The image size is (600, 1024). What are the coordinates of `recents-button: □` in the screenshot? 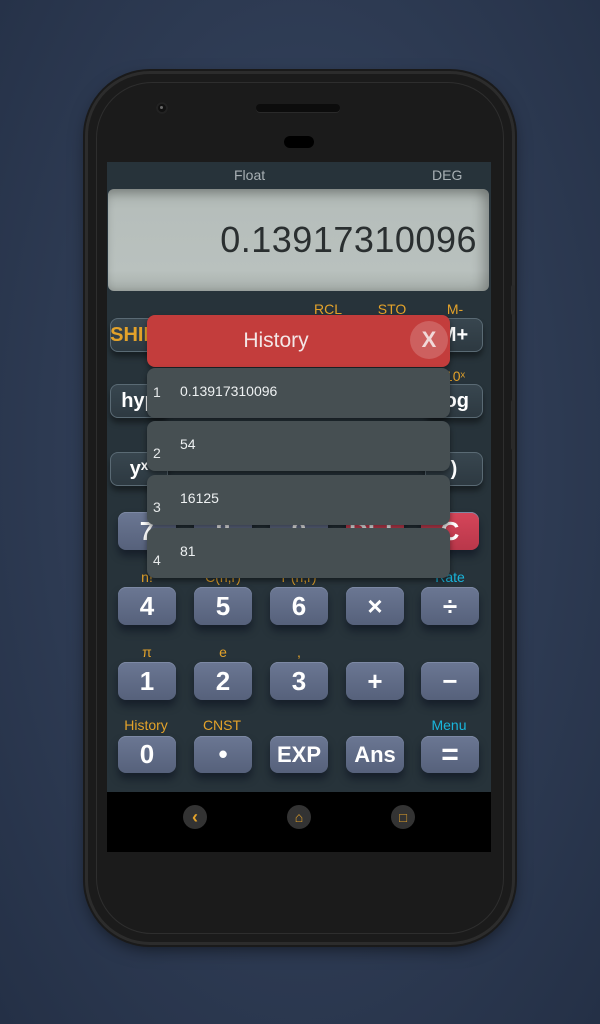 It's located at (403, 817).